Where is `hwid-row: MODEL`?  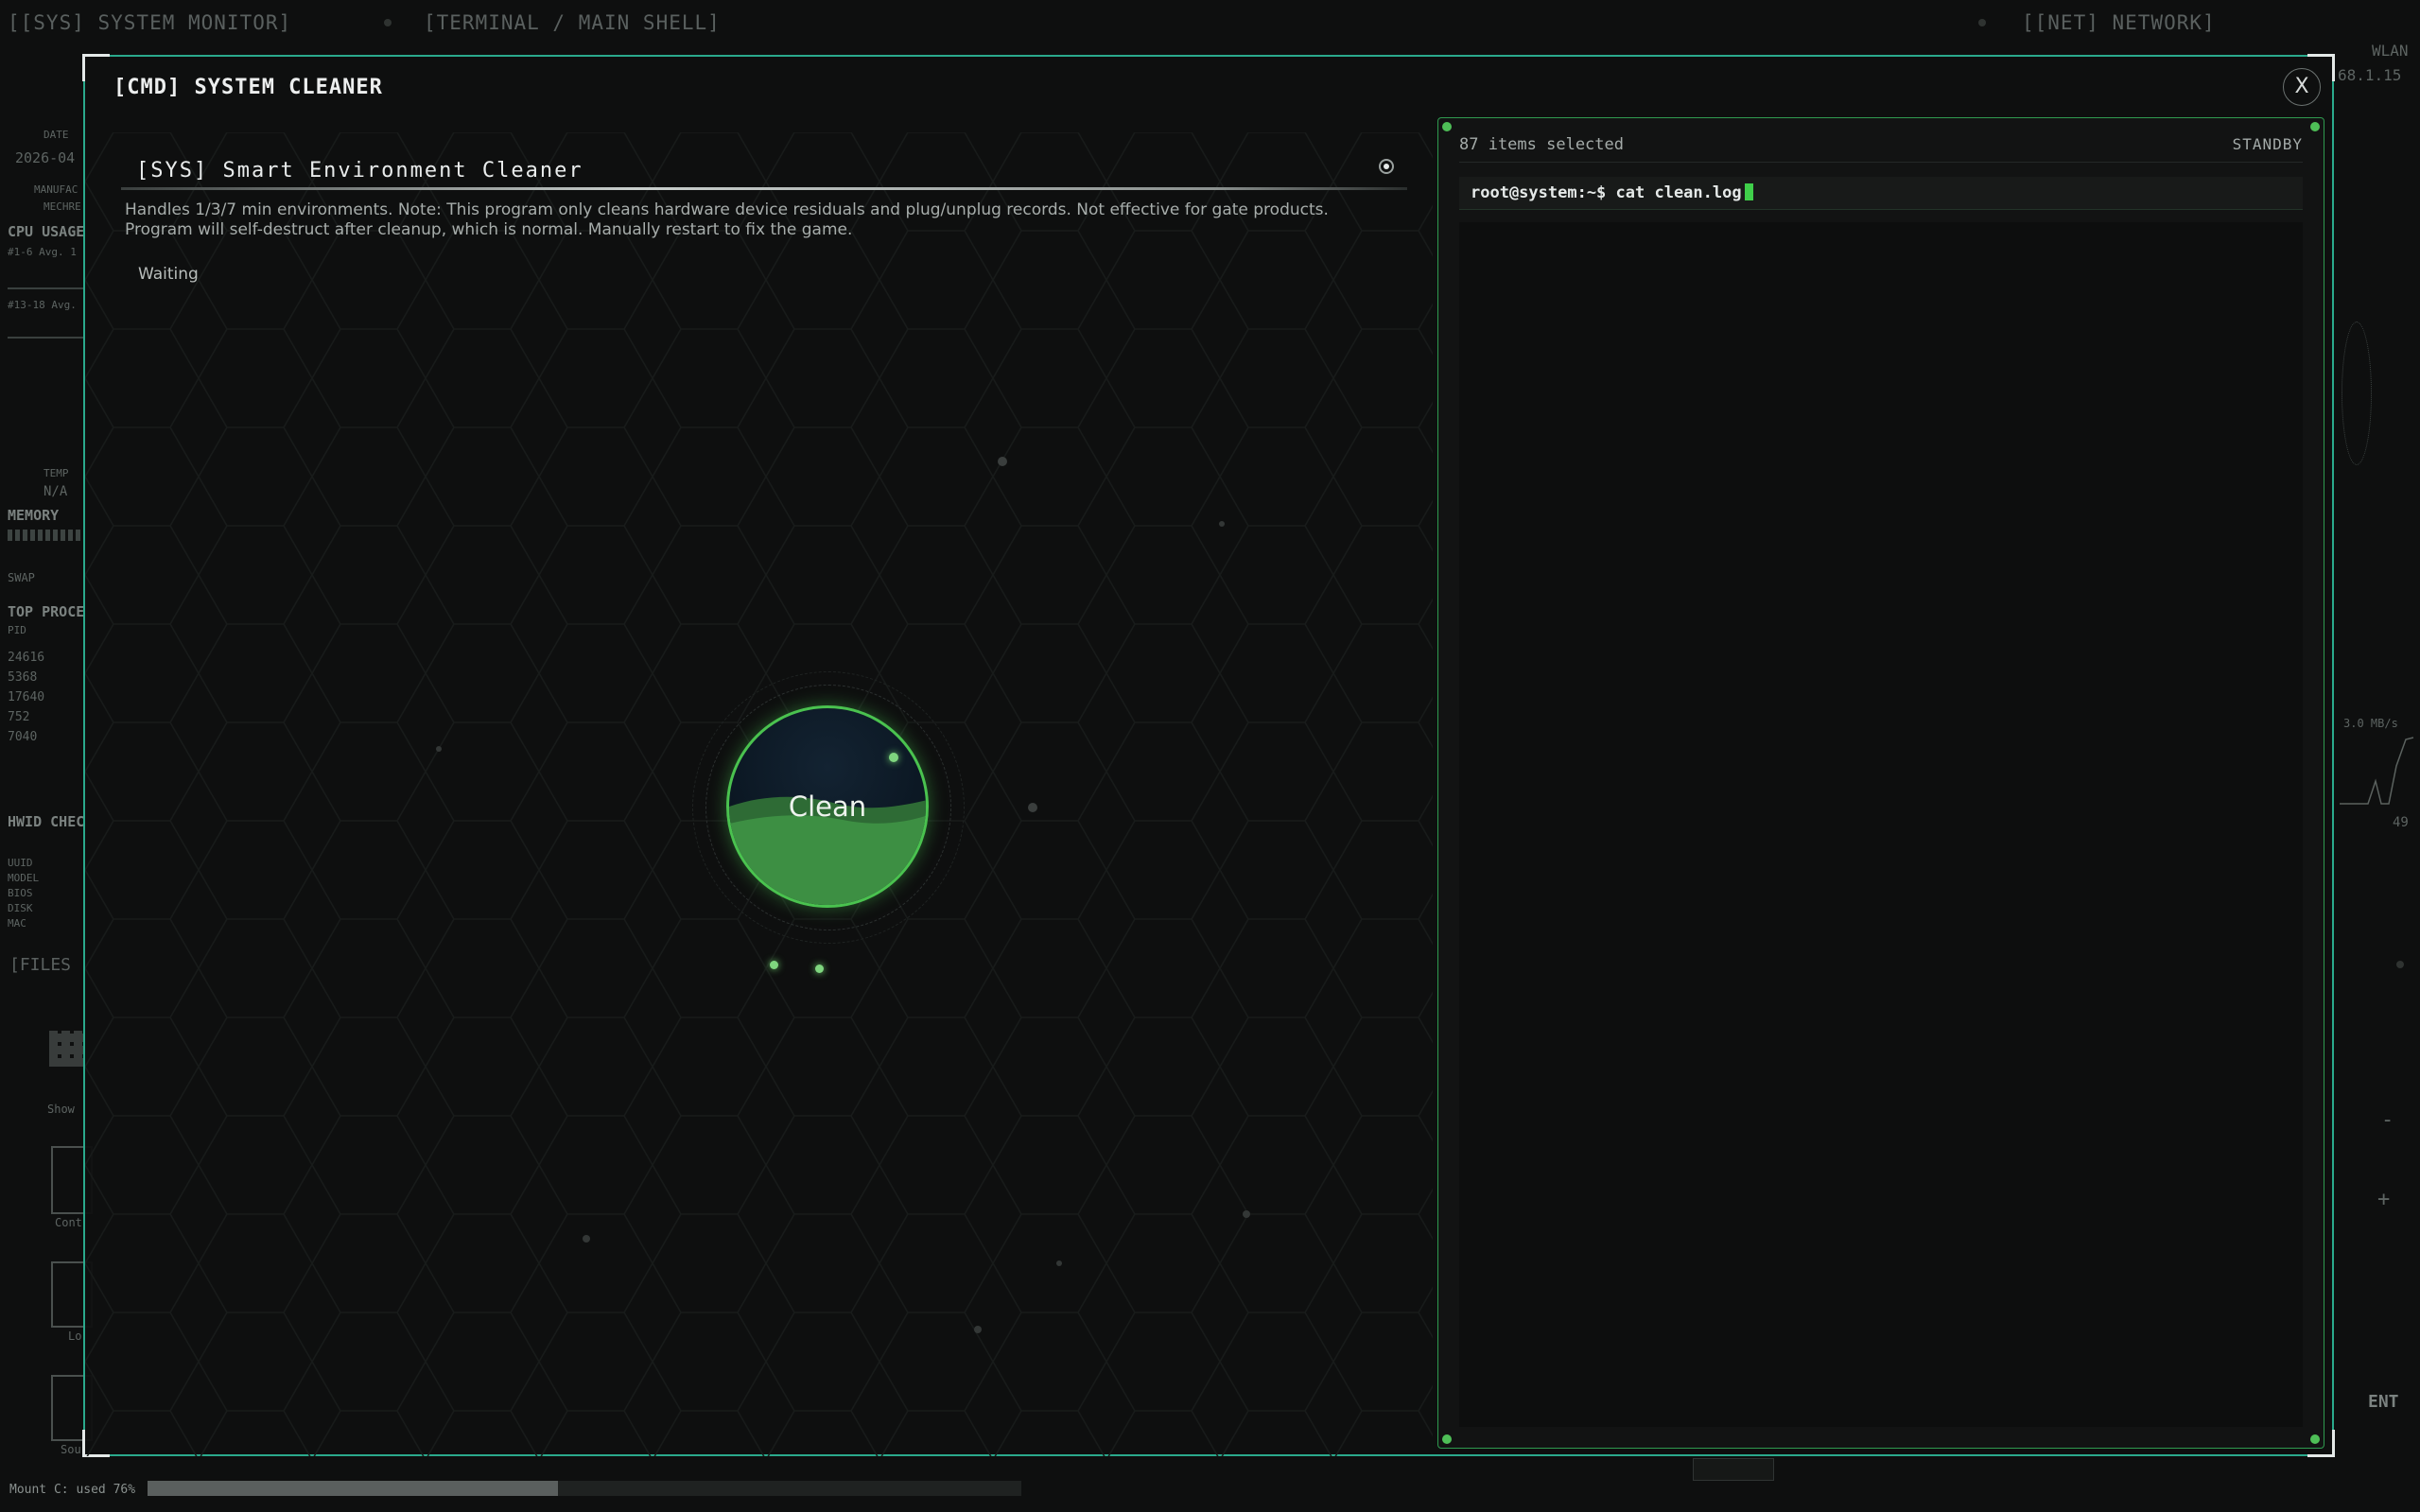 hwid-row: MODEL is located at coordinates (24, 878).